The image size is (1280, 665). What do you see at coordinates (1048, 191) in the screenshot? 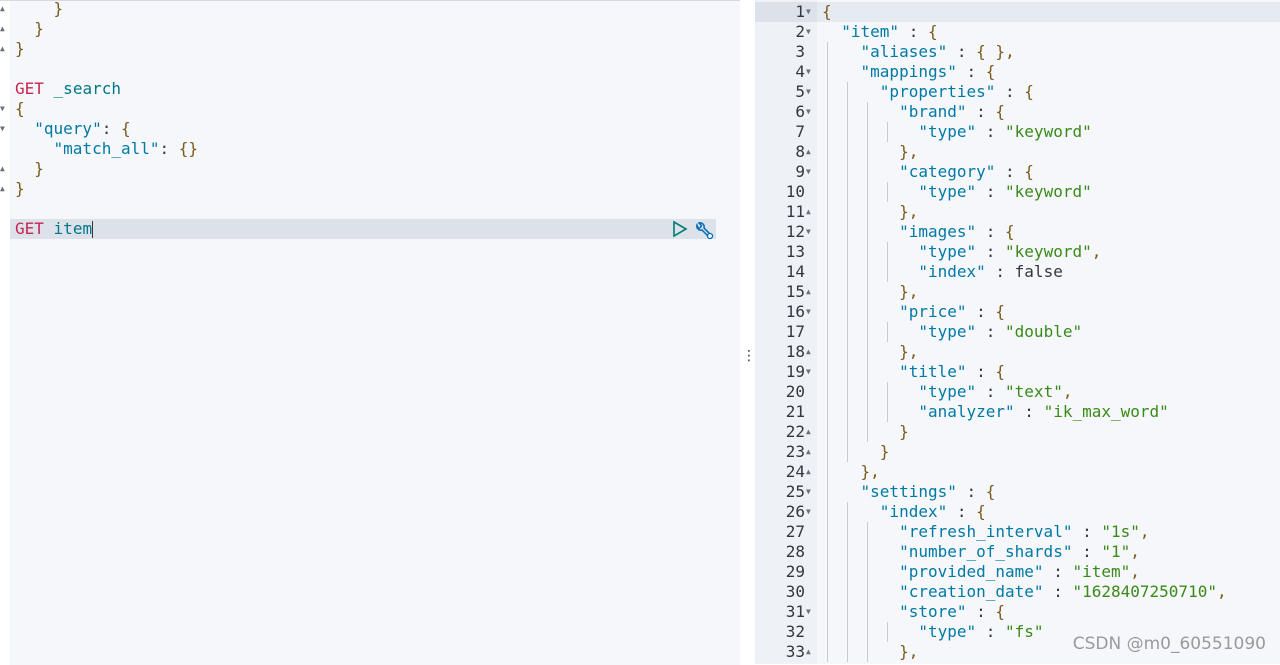
I see `json-string: "keyword"` at bounding box center [1048, 191].